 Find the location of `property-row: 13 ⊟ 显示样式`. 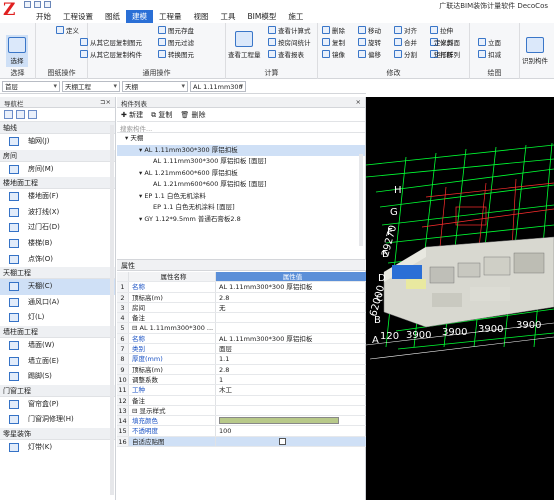

property-row: 13 ⊟ 显示样式 is located at coordinates (241, 411).